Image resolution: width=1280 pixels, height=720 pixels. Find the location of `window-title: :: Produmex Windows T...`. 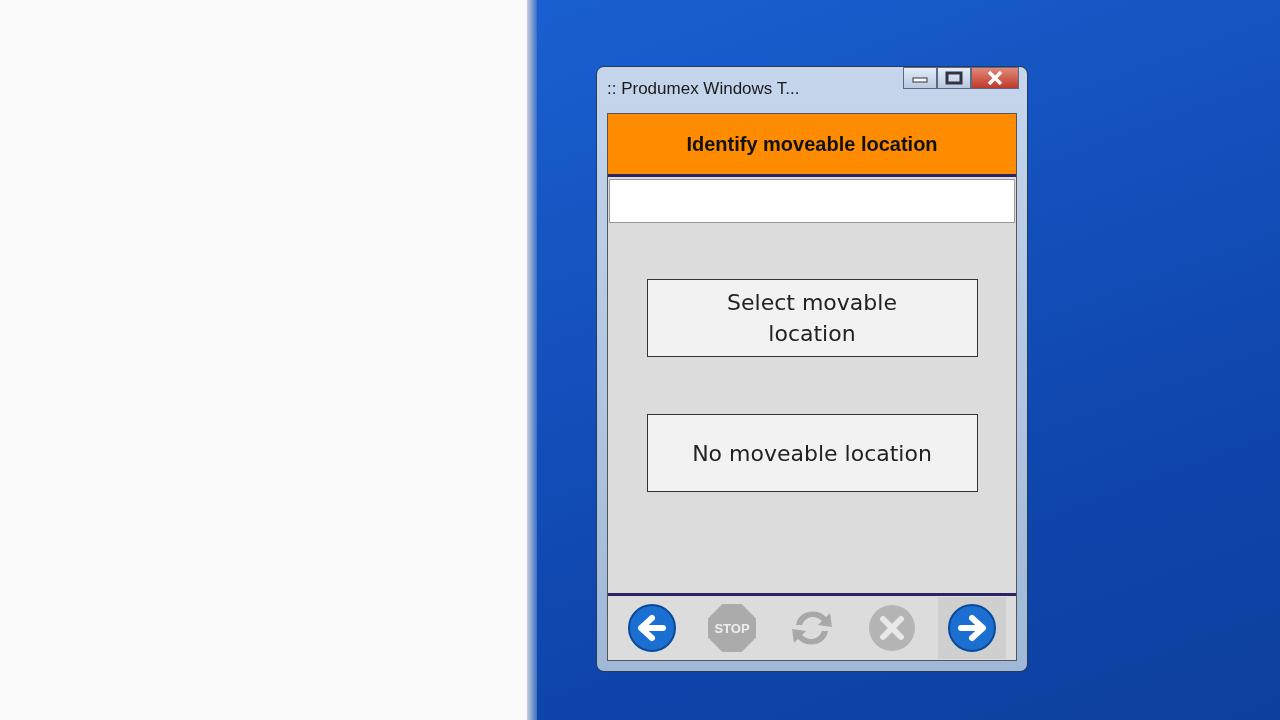

window-title: :: Produmex Windows T... is located at coordinates (703, 89).